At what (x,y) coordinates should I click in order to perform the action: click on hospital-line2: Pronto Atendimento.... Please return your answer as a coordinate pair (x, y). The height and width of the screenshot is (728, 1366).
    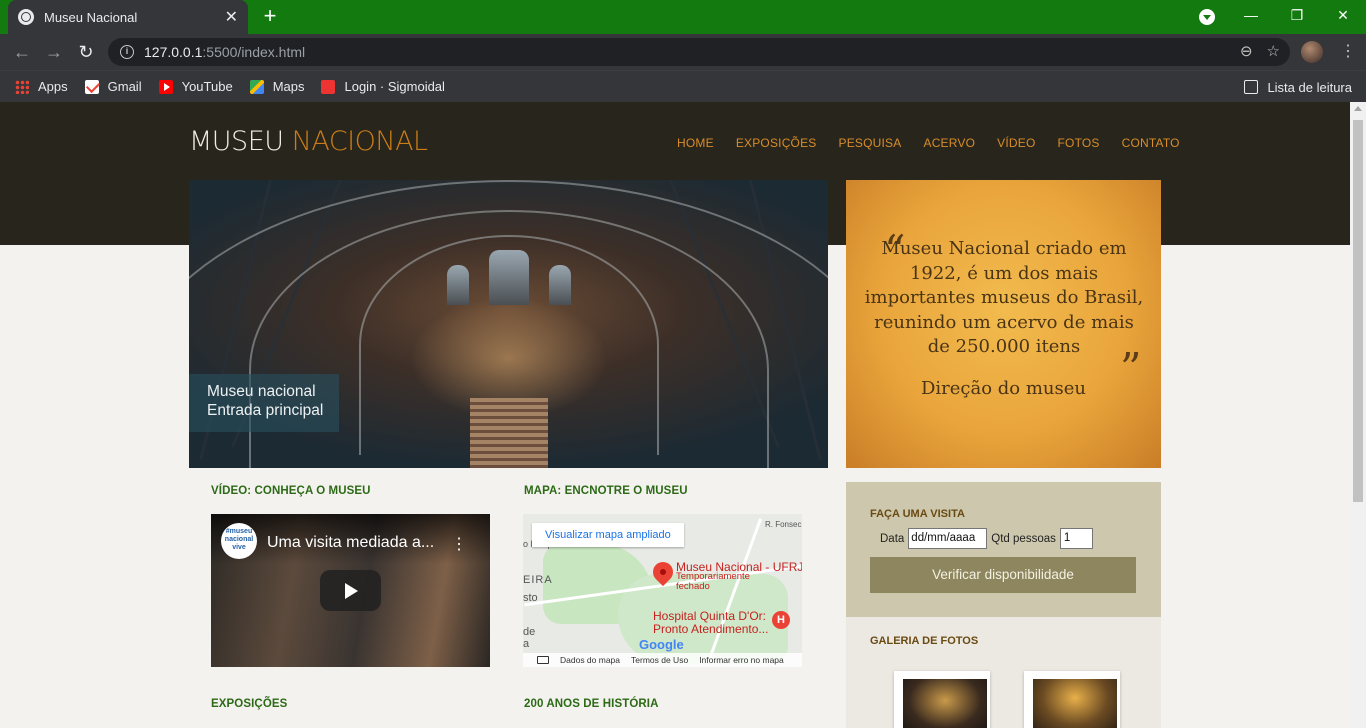
    Looking at the image, I should click on (711, 629).